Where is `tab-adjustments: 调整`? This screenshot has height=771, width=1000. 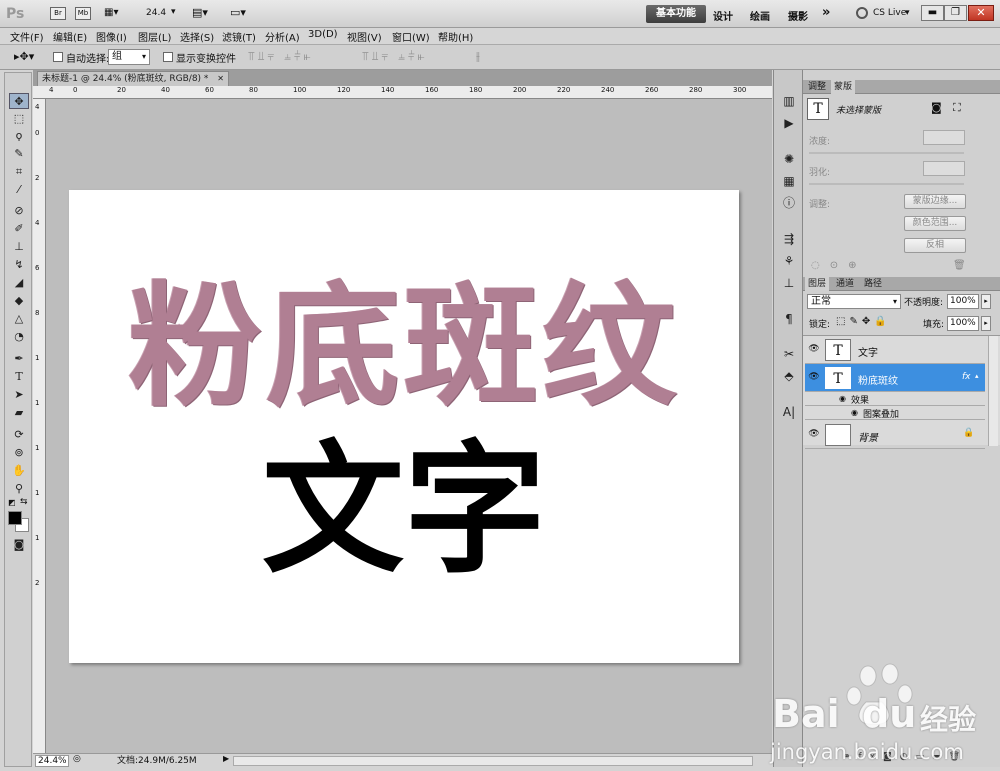 tab-adjustments: 调整 is located at coordinates (817, 87).